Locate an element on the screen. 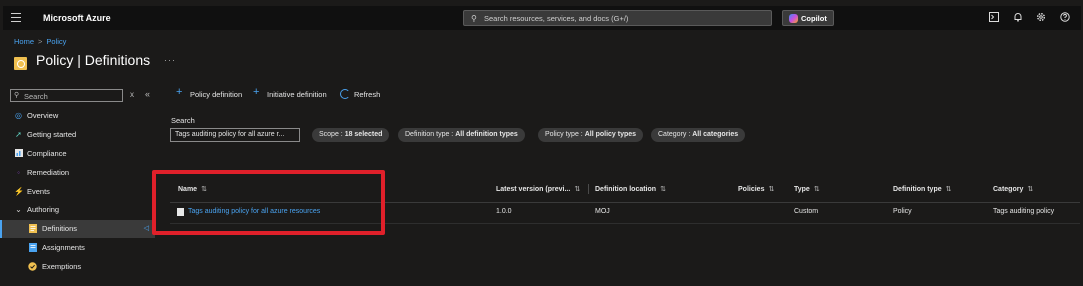 Image resolution: width=1083 pixels, height=286 pixels. policy-definition-button: + Policy definition is located at coordinates (212, 93).